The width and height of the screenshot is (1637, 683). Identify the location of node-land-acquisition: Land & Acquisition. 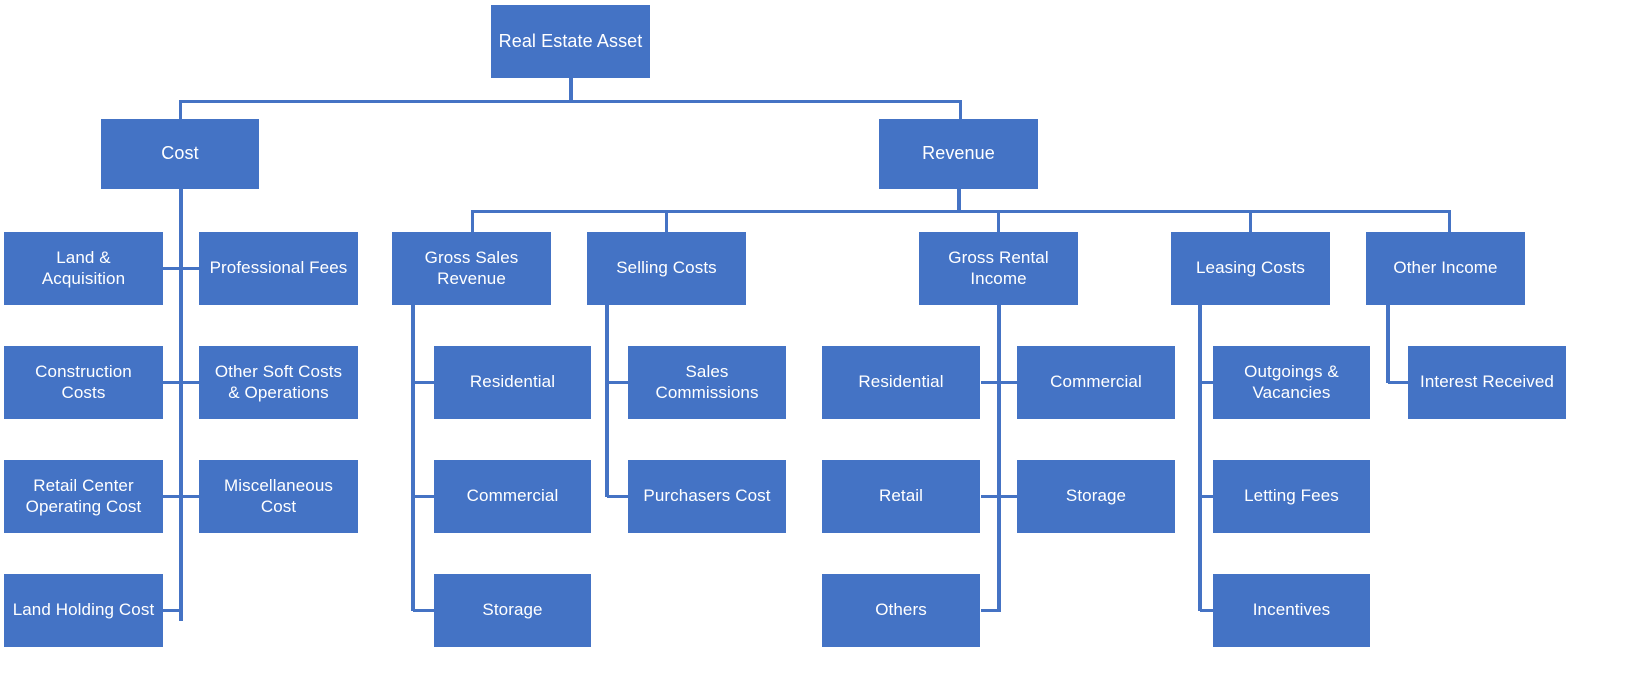
(83, 268).